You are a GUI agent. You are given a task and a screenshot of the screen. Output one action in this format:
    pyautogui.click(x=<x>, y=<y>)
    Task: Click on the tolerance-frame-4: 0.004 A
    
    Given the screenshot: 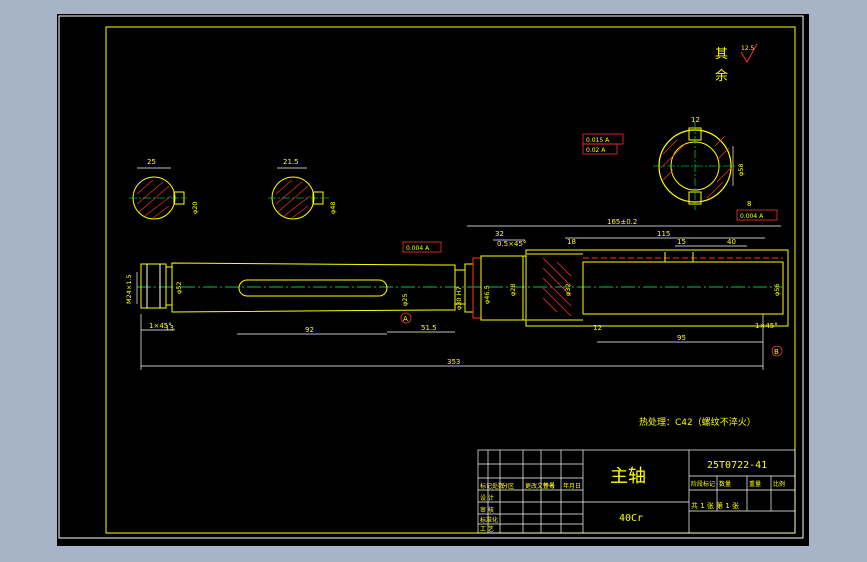 What is the action you would take?
    pyautogui.click(x=757, y=215)
    